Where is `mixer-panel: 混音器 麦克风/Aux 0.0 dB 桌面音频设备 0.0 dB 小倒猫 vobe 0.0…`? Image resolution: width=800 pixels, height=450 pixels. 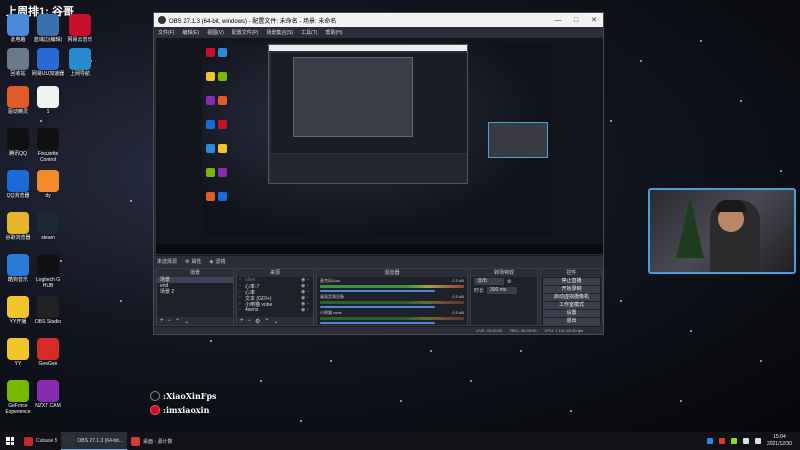 mixer-panel: 混音器 麦克风/Aux 0.0 dB 桌面音频设备 0.0 dB 小倒猫 vobe 0.0… is located at coordinates (392, 297).